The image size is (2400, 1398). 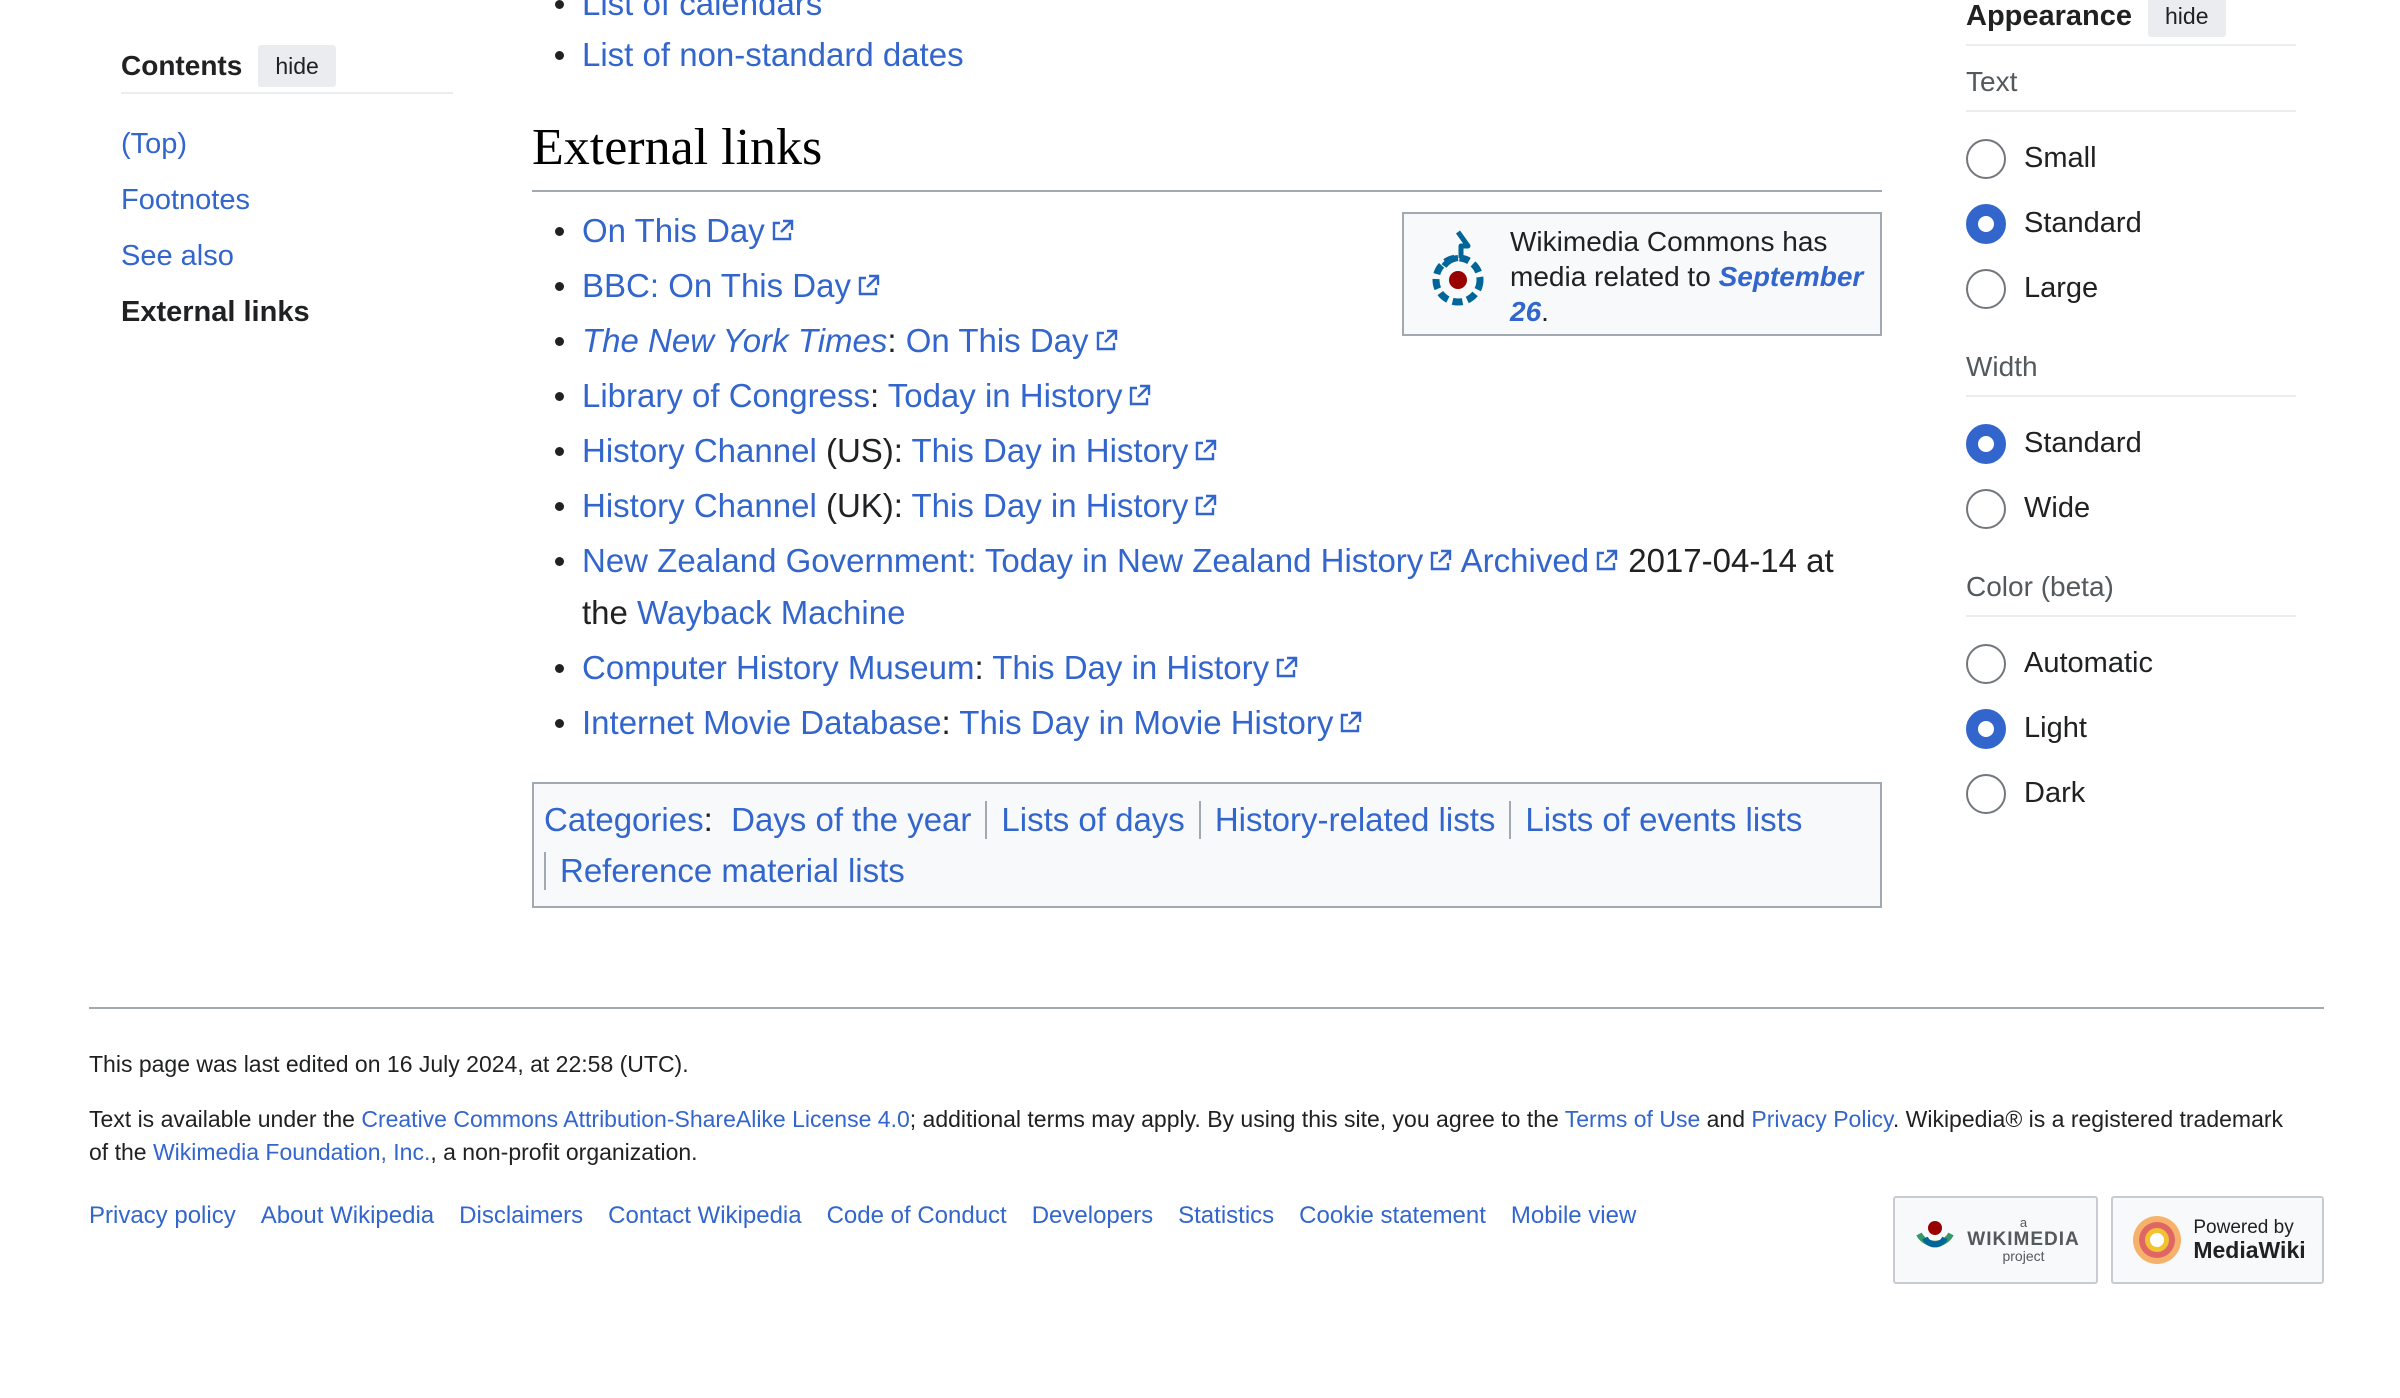 I want to click on color-options: Automatic Light Dark, so click(x=2131, y=726).